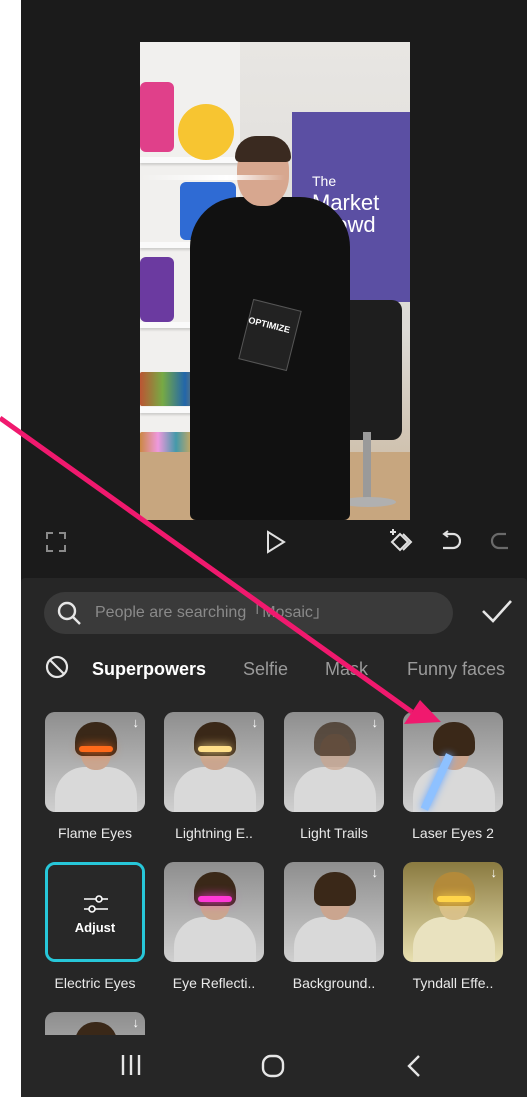 The width and height of the screenshot is (527, 1097). Describe the element at coordinates (263, 149) in the screenshot. I see `person-hair` at that location.